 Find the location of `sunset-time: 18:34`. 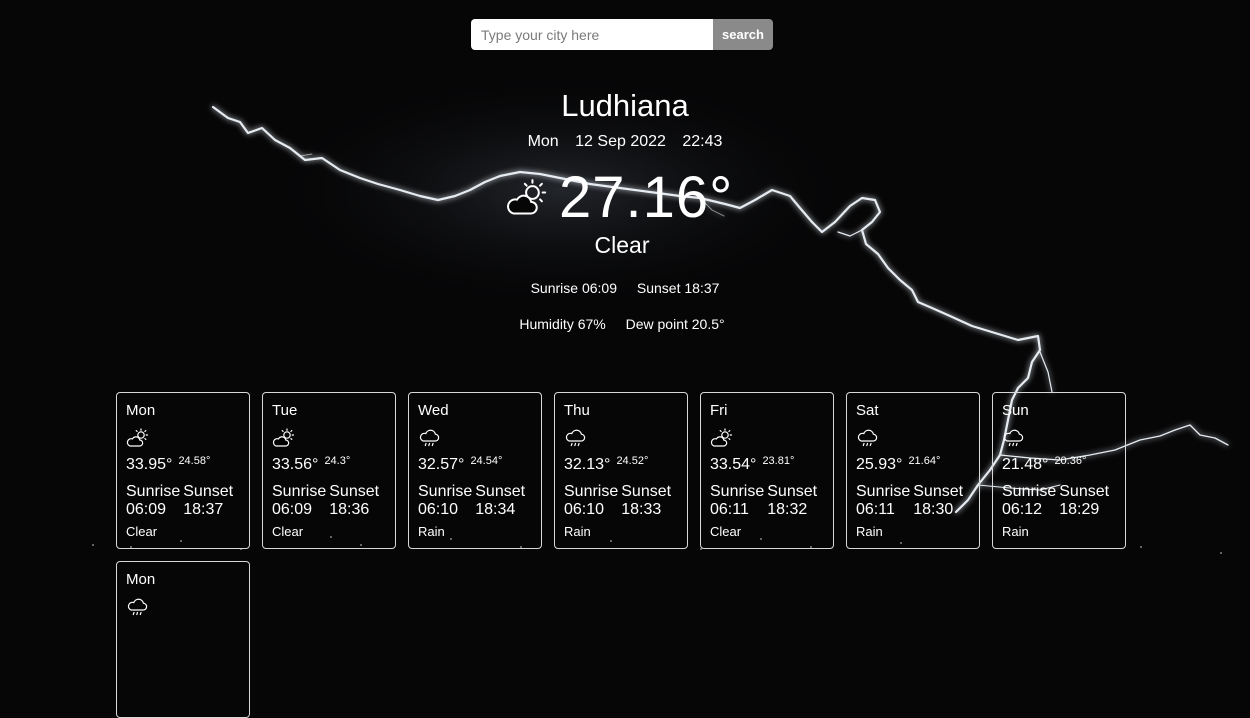

sunset-time: 18:34 is located at coordinates (495, 509).